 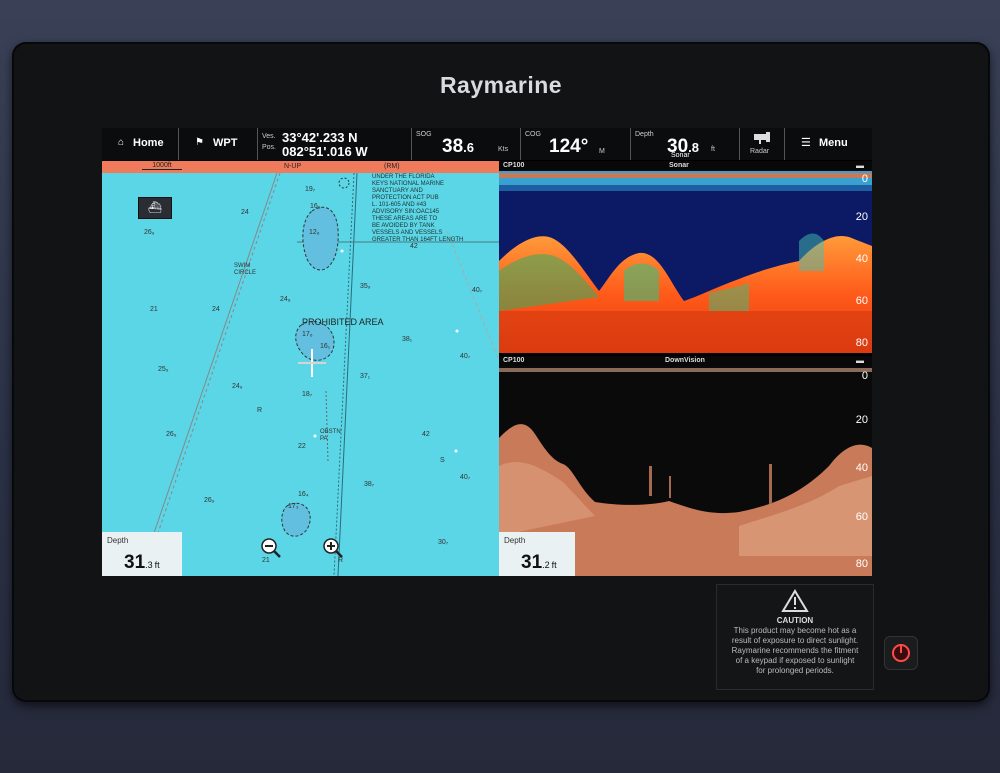 I want to click on caution-line: This product may become hot as a, so click(x=795, y=630).